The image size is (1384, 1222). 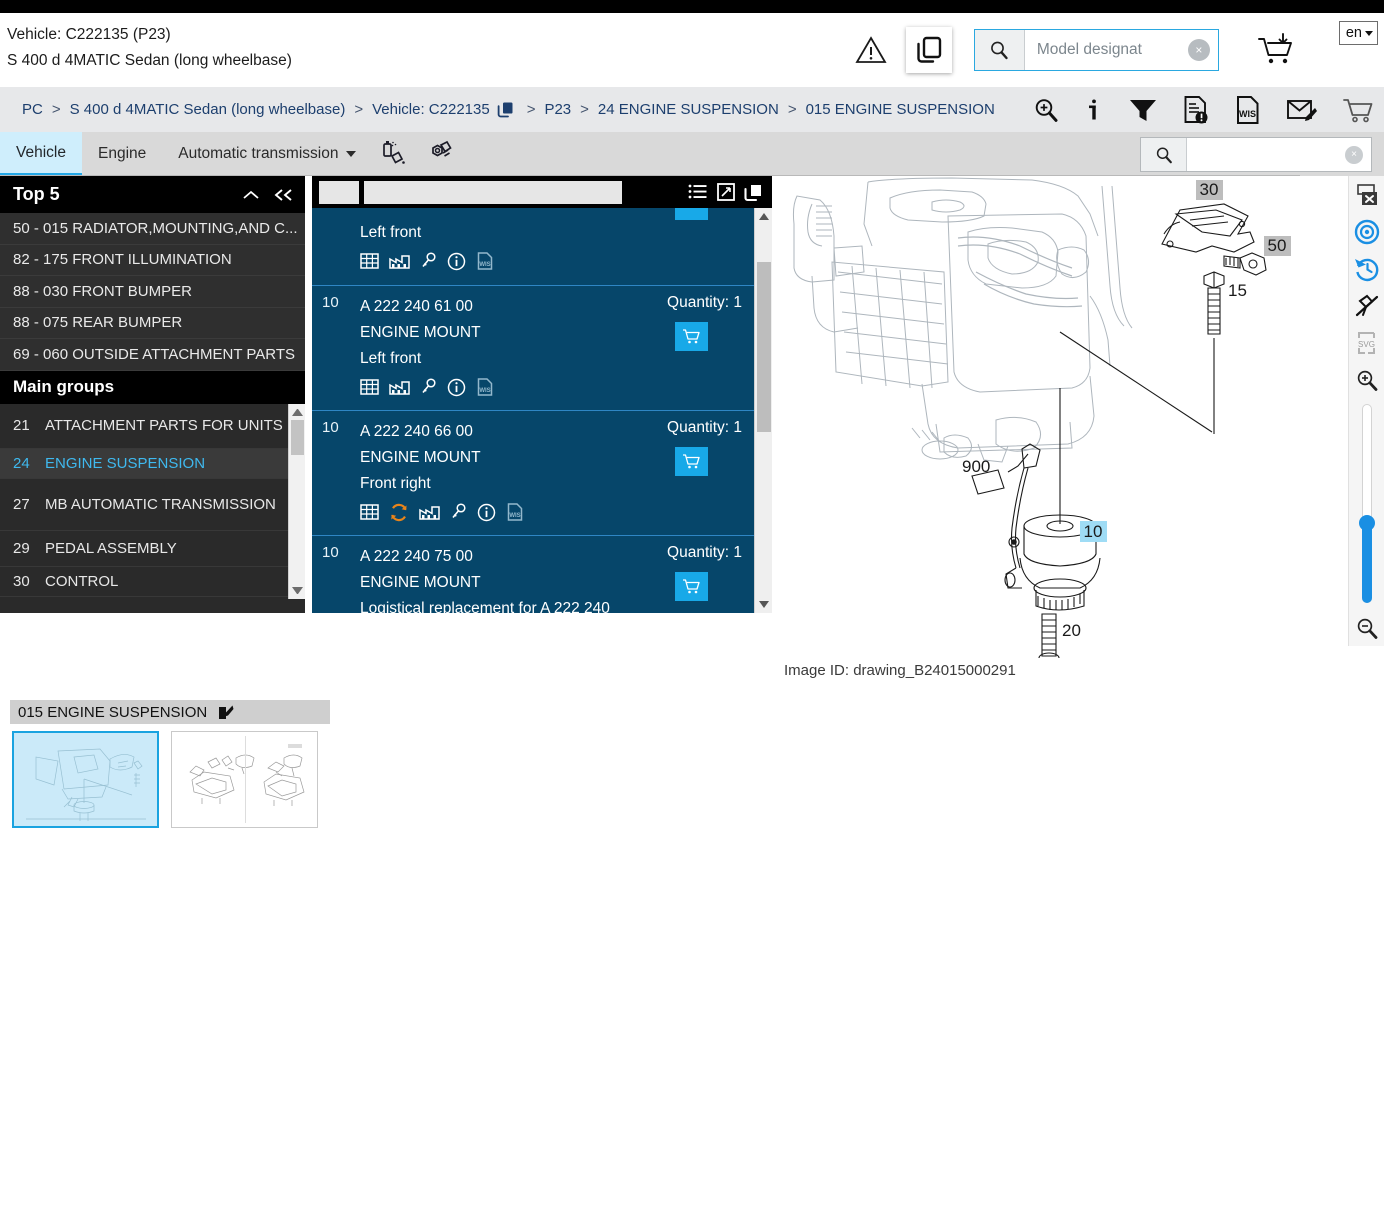 What do you see at coordinates (698, 192) in the screenshot?
I see `list-view-icon` at bounding box center [698, 192].